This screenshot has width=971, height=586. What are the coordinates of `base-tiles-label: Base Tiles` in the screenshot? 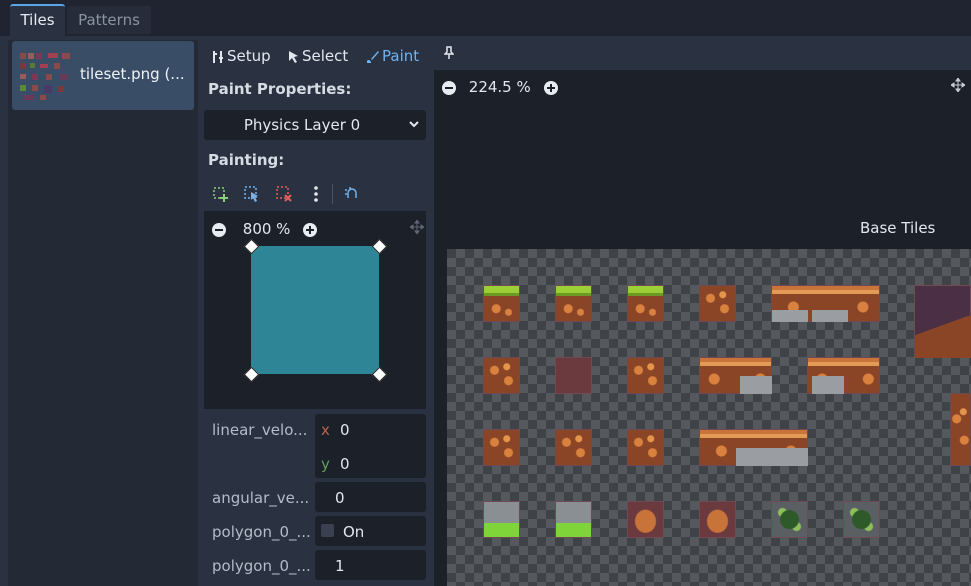 It's located at (898, 228).